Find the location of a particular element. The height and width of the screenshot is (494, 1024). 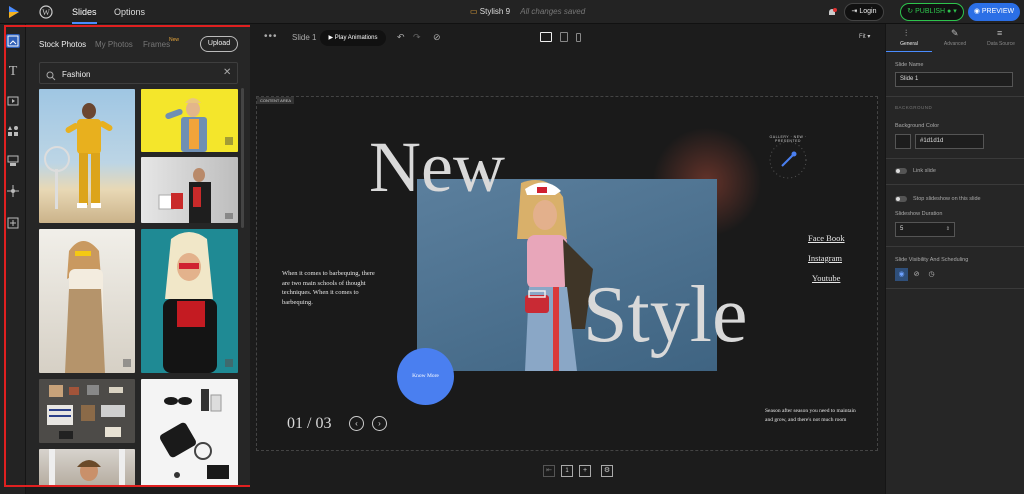

play-animations-button: ▶ Play Animations is located at coordinates (353, 38).